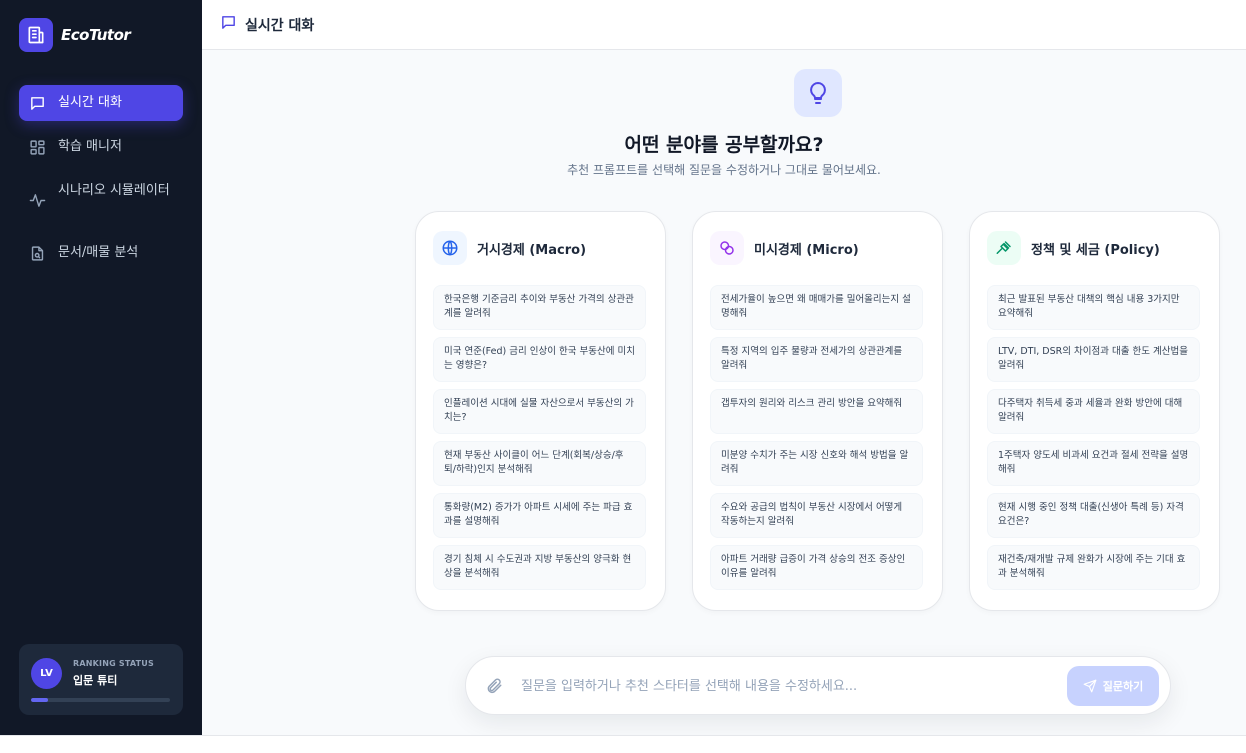 Image resolution: width=1246 pixels, height=753 pixels. Describe the element at coordinates (46, 673) in the screenshot. I see `avatar: LV` at that location.